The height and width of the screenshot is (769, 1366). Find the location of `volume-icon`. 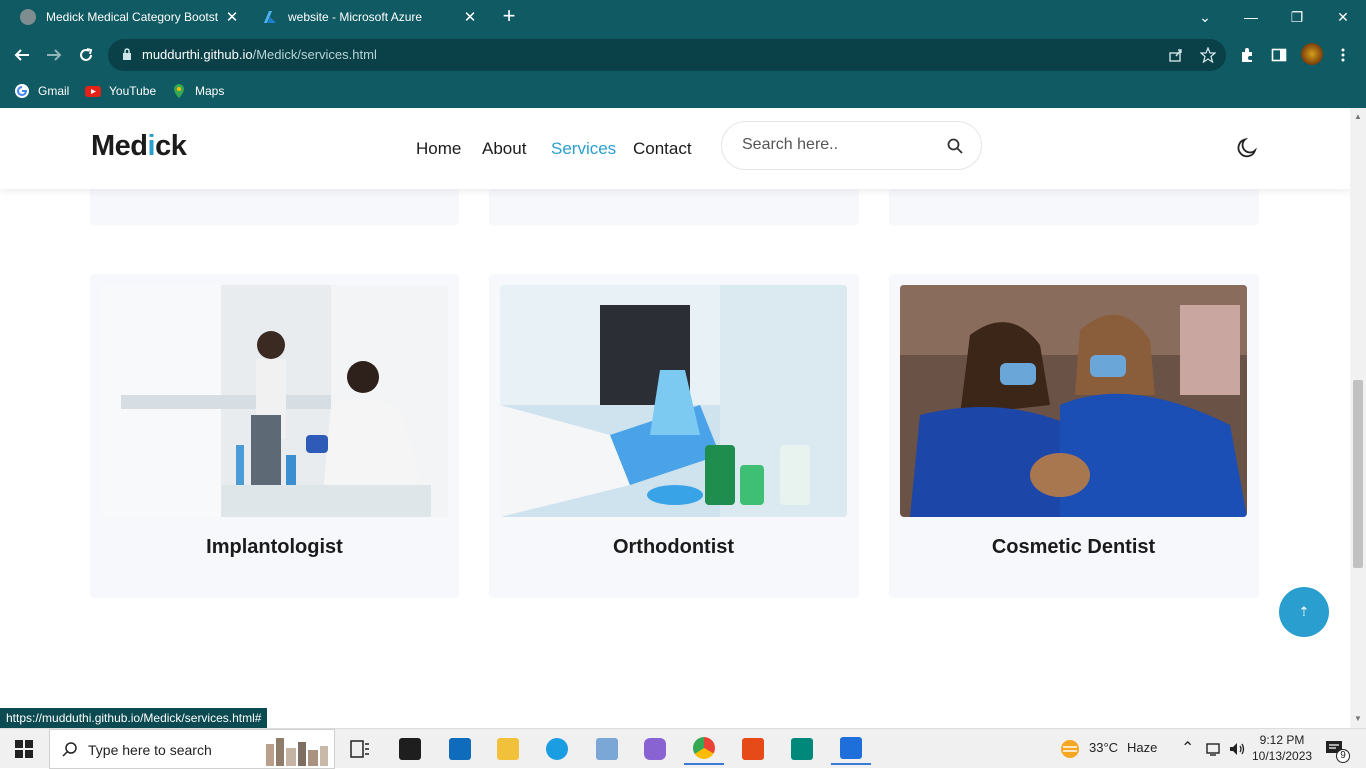

volume-icon is located at coordinates (1237, 749).